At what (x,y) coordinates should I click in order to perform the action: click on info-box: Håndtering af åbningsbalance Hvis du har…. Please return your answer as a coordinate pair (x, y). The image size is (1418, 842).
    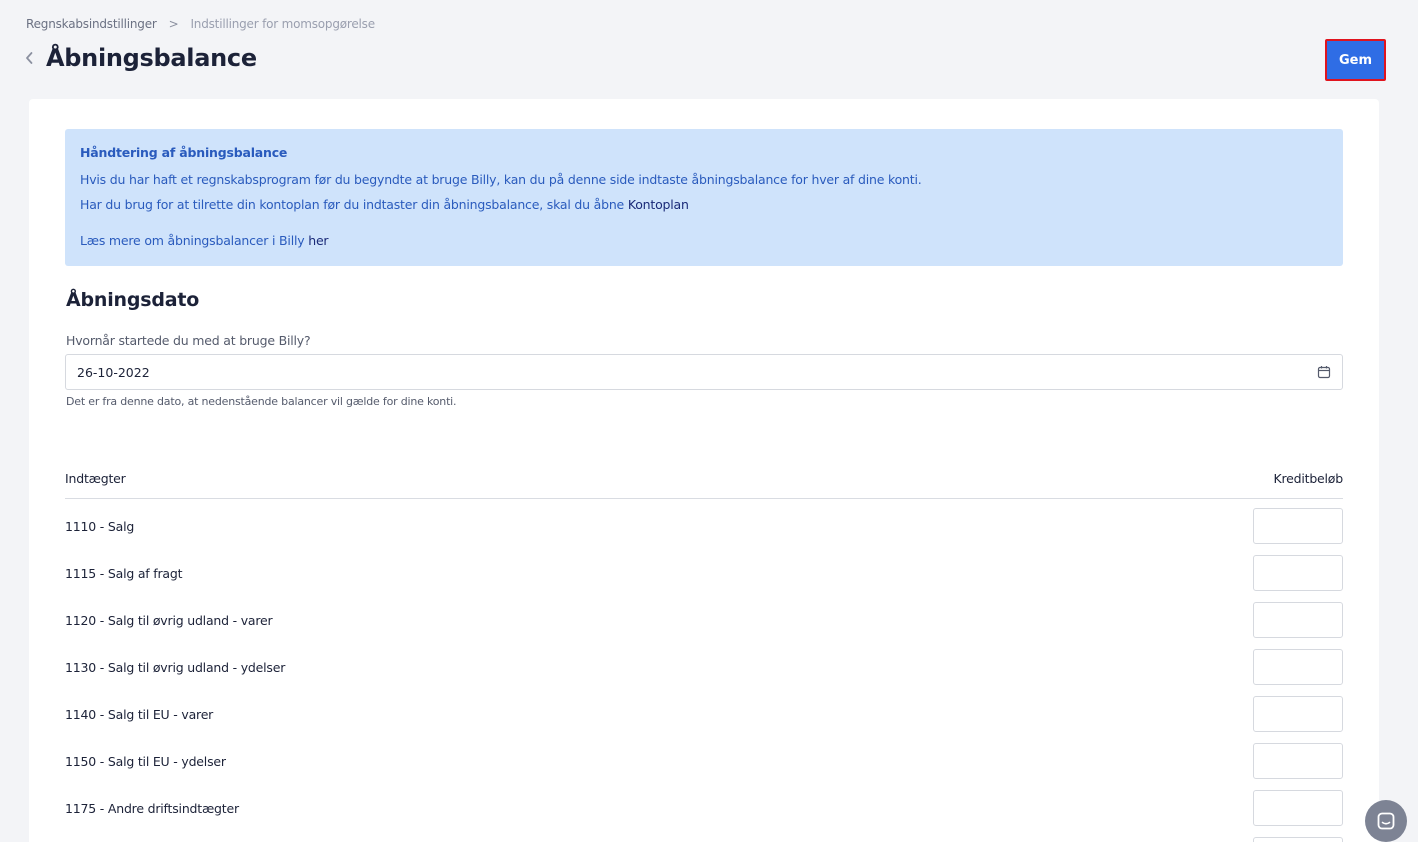
    Looking at the image, I should click on (704, 197).